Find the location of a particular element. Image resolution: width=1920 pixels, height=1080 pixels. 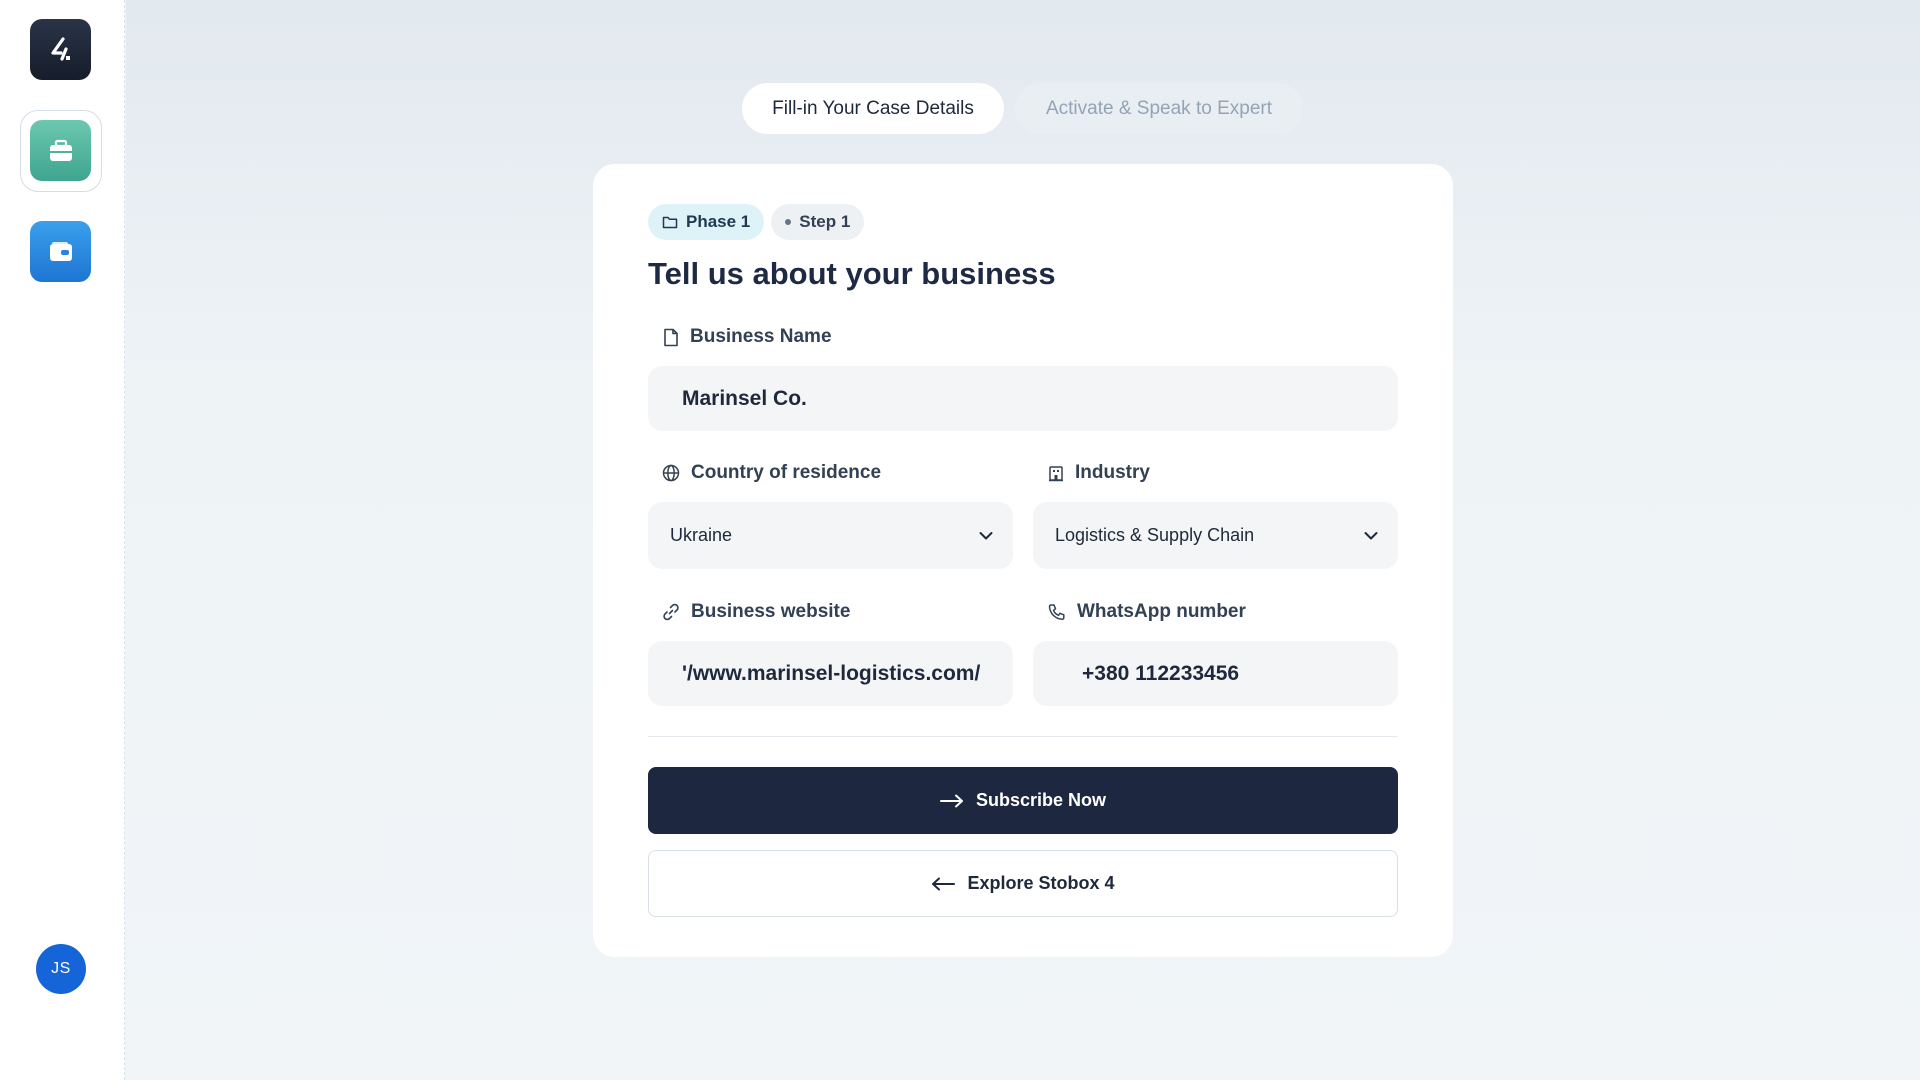

dot-icon is located at coordinates (788, 222).